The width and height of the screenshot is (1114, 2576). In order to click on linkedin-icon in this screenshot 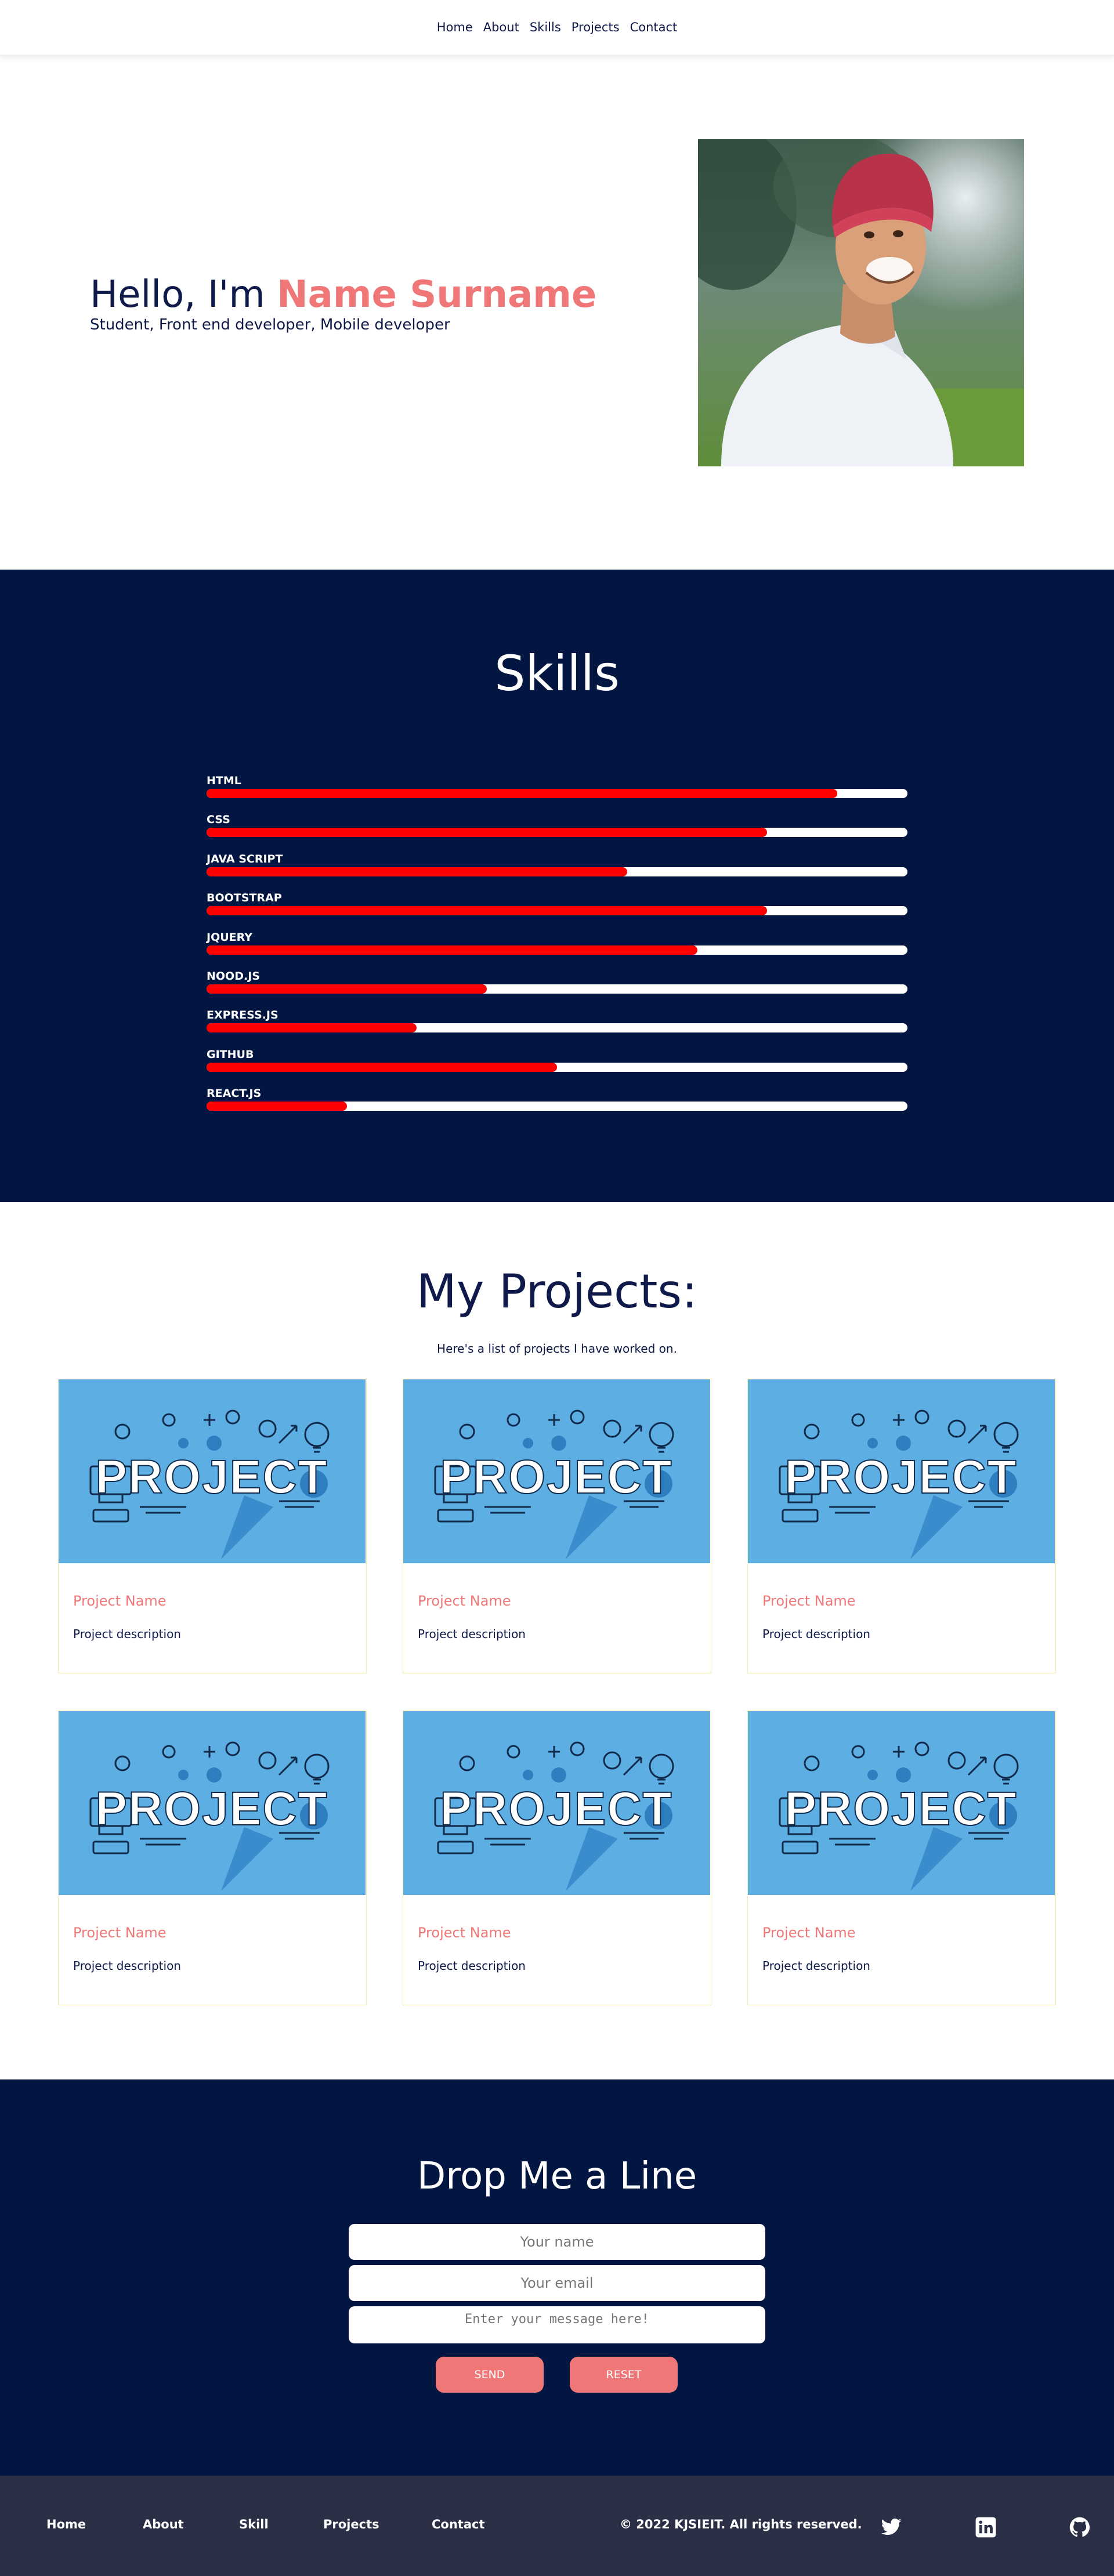, I will do `click(986, 2527)`.